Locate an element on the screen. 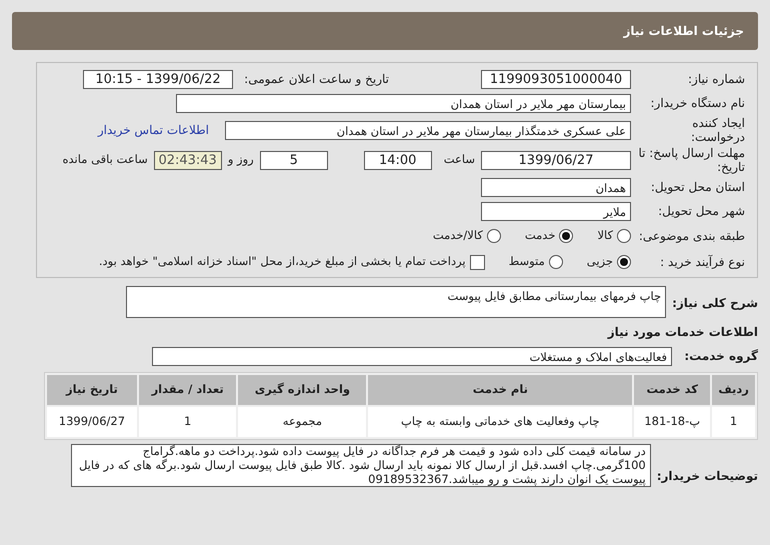 The image size is (770, 545). field-label: گروه خدمت: is located at coordinates (720, 356).